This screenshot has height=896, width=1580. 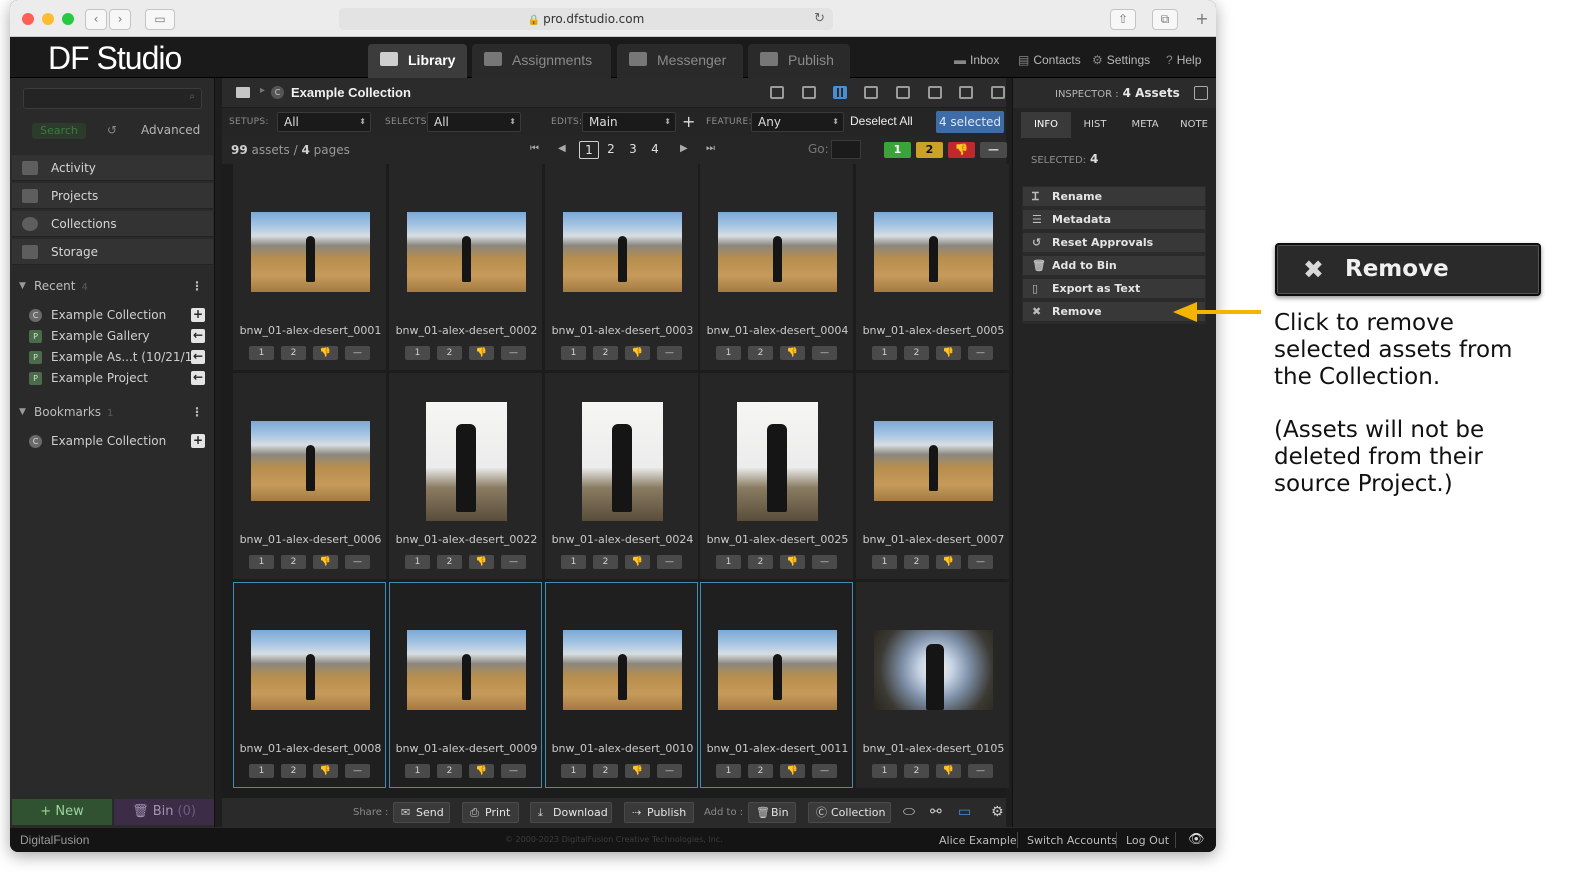 What do you see at coordinates (62, 812) in the screenshot?
I see `new-button: + New` at bounding box center [62, 812].